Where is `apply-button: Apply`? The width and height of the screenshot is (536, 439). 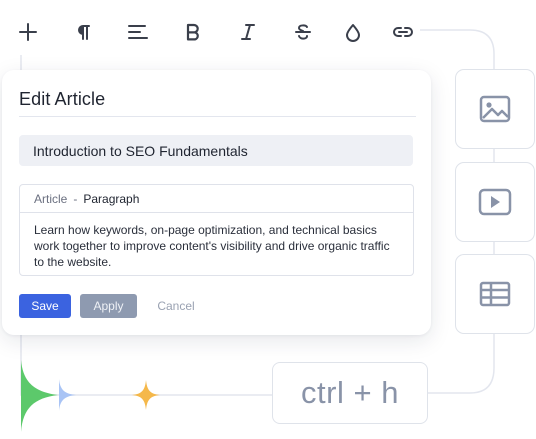
apply-button: Apply is located at coordinates (108, 306).